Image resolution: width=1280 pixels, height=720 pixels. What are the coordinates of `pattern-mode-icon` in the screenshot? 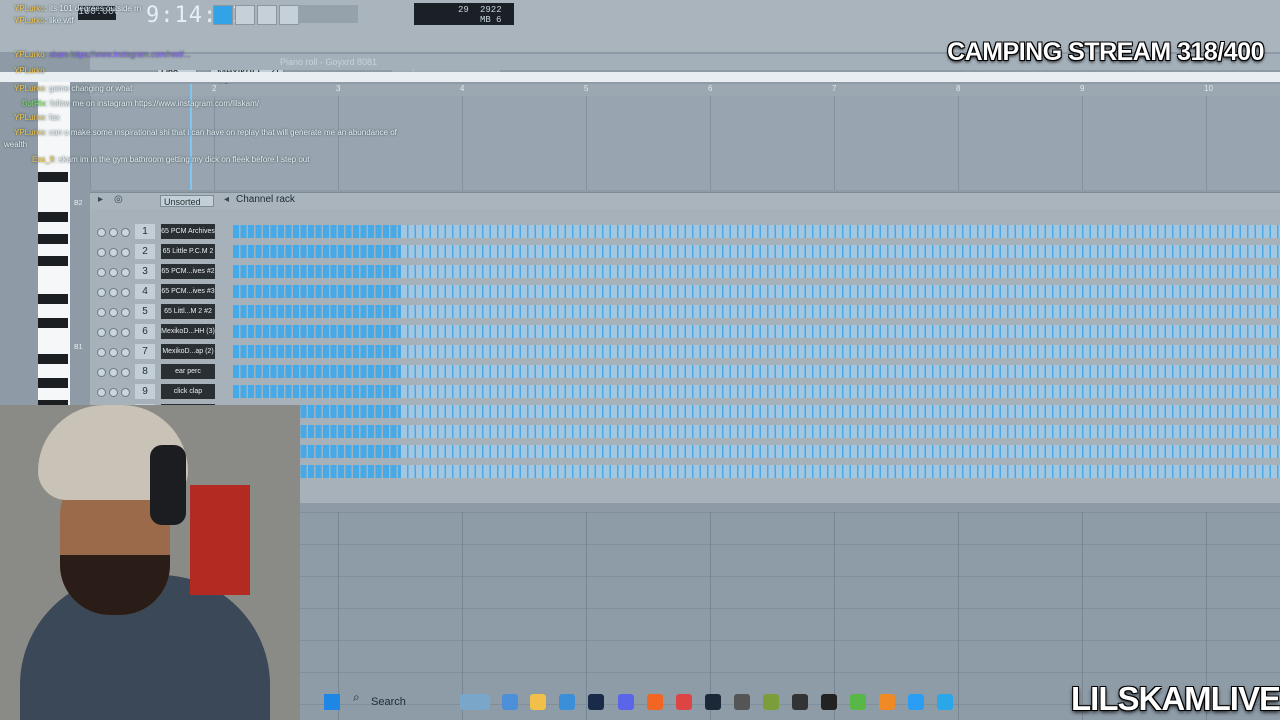 It's located at (223, 15).